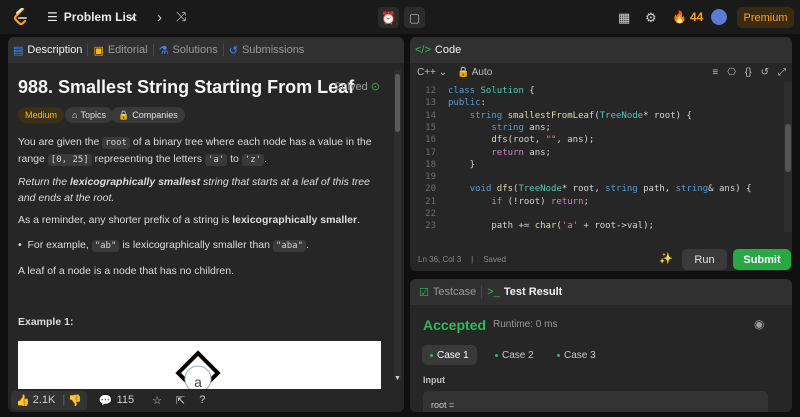 Image resolution: width=800 pixels, height=417 pixels. I want to click on verdict-text: Accepted, so click(455, 325).